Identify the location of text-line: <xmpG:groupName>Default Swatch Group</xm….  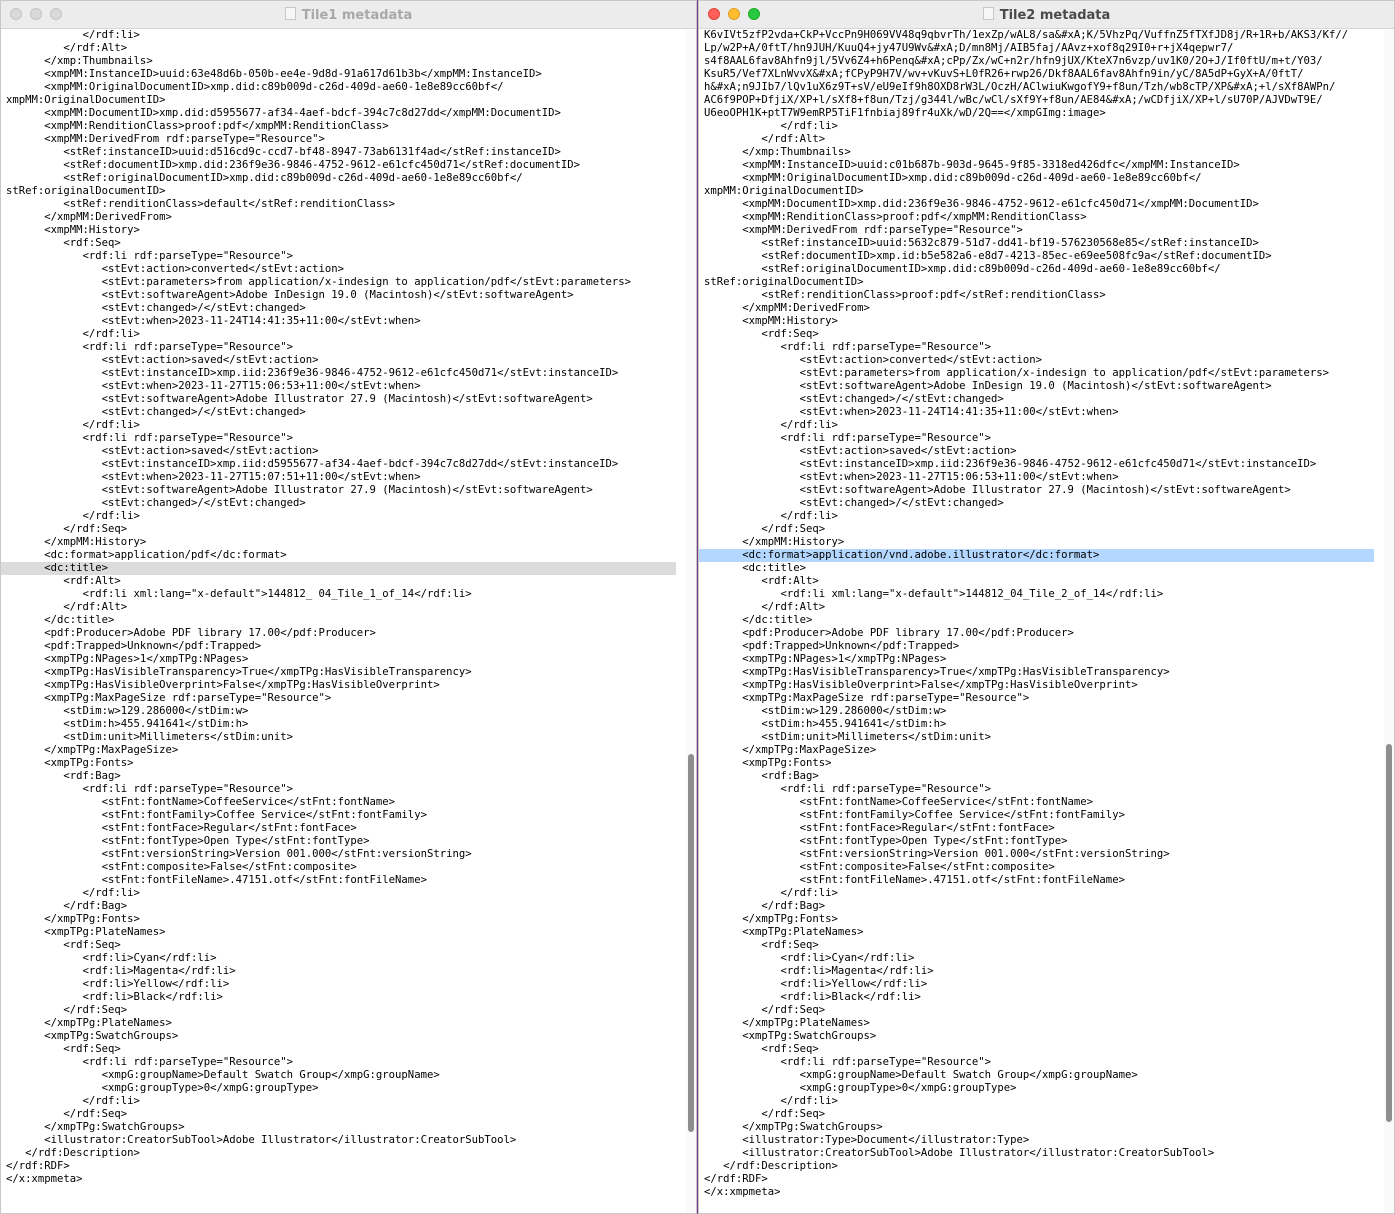
(343, 1075).